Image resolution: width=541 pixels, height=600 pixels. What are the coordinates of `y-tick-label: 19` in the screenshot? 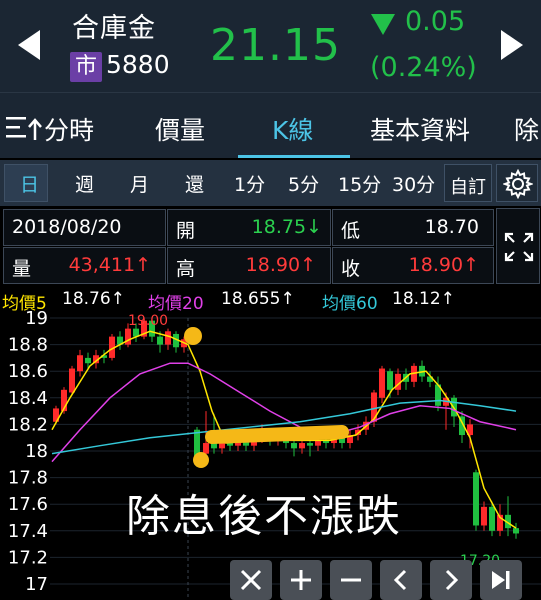 It's located at (36, 319).